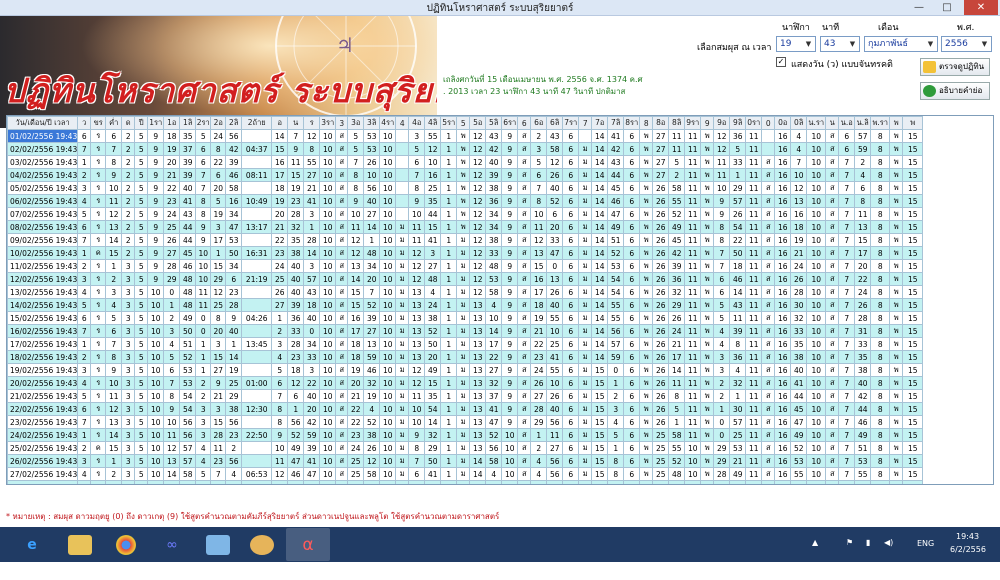 This screenshot has height=580, width=1000. Describe the element at coordinates (632, 123) in the screenshot. I see `column-header: 8รา` at that location.